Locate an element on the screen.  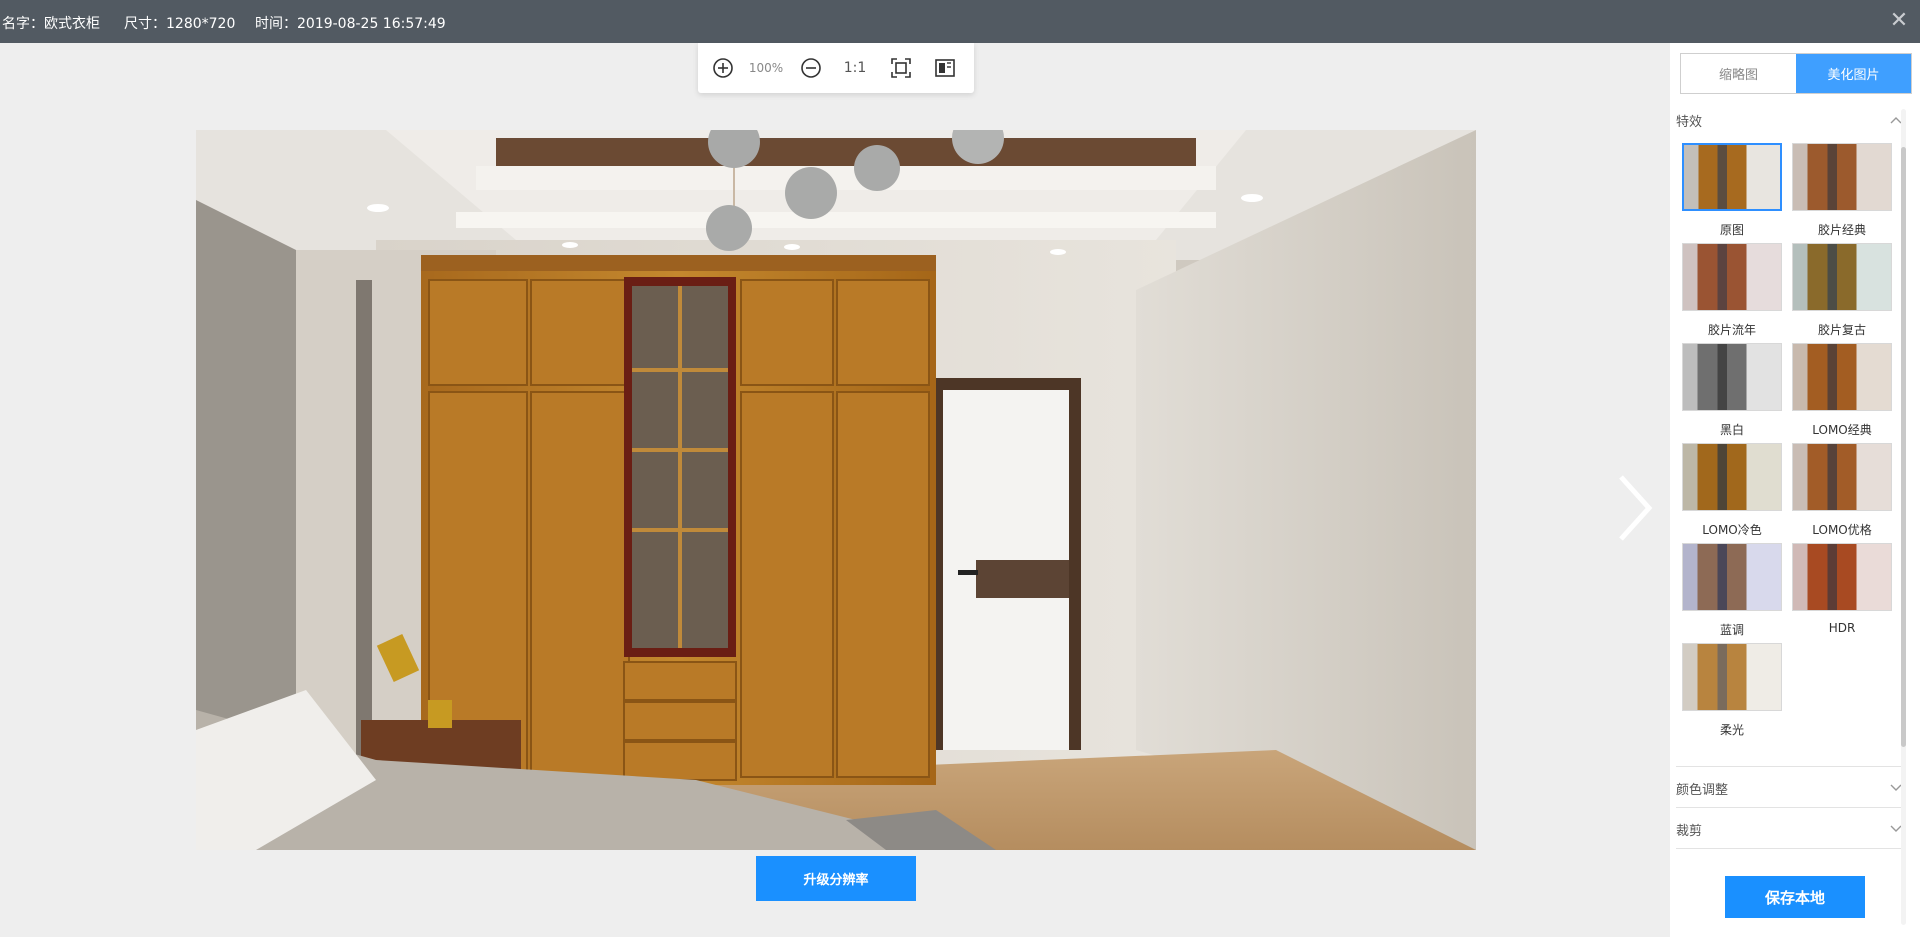
zoom-level: 100% is located at coordinates (766, 68).